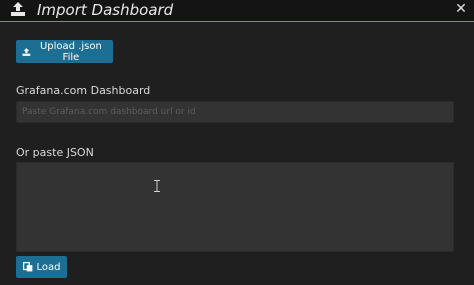 The image size is (474, 285). I want to click on upload-json-button: Upload .json File, so click(64, 51).